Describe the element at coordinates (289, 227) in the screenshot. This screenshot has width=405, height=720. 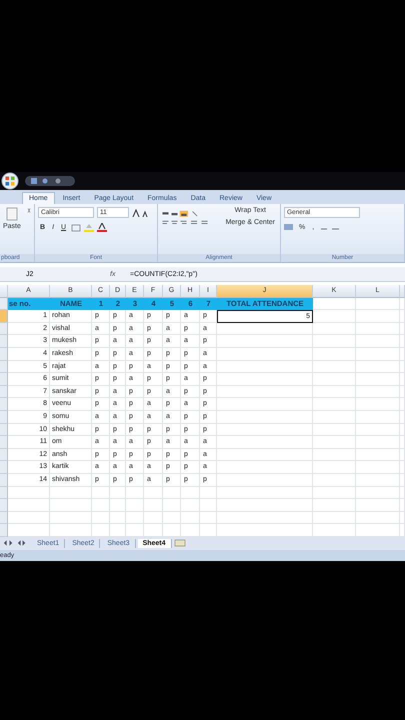
I see `currency-icon` at that location.